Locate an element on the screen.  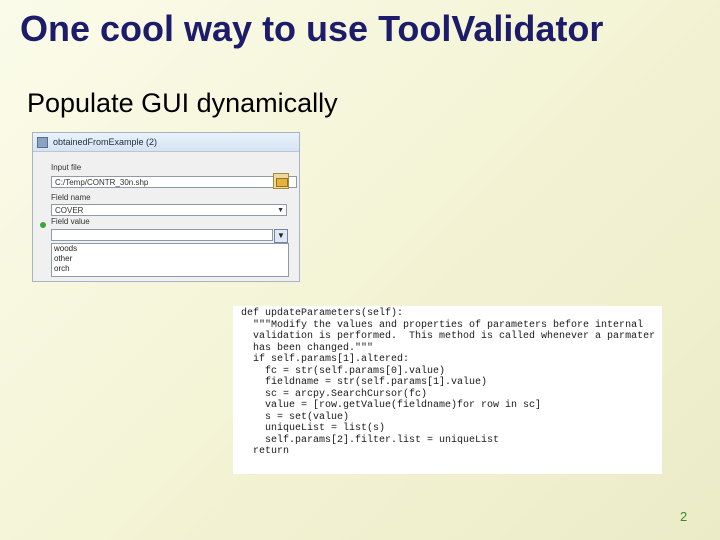
dialog-titlebar: obtainedFromExample (2) is located at coordinates (166, 142).